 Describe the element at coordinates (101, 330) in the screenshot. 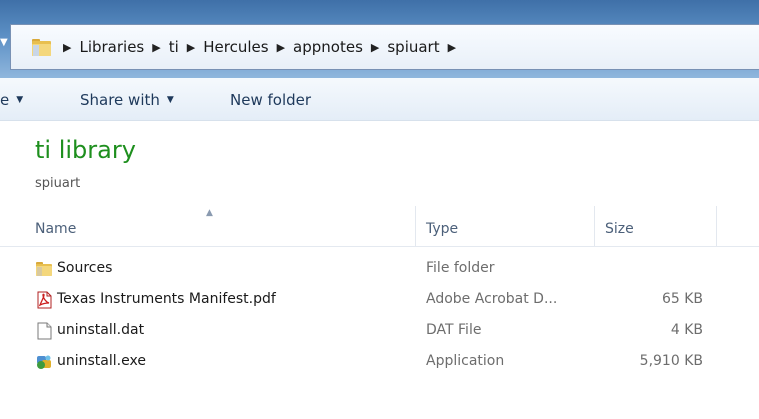

I see `file-name: uninstall.dat` at that location.